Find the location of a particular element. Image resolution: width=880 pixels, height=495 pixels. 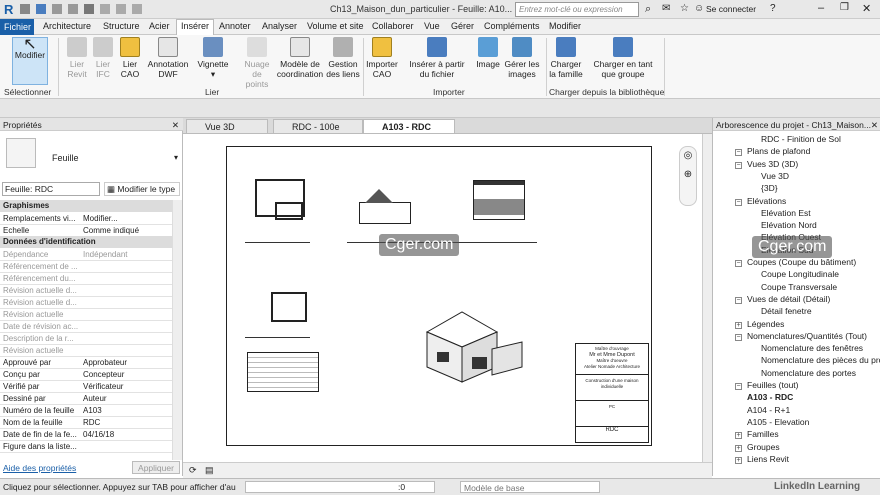

tab-vue: Vue is located at coordinates (432, 26).